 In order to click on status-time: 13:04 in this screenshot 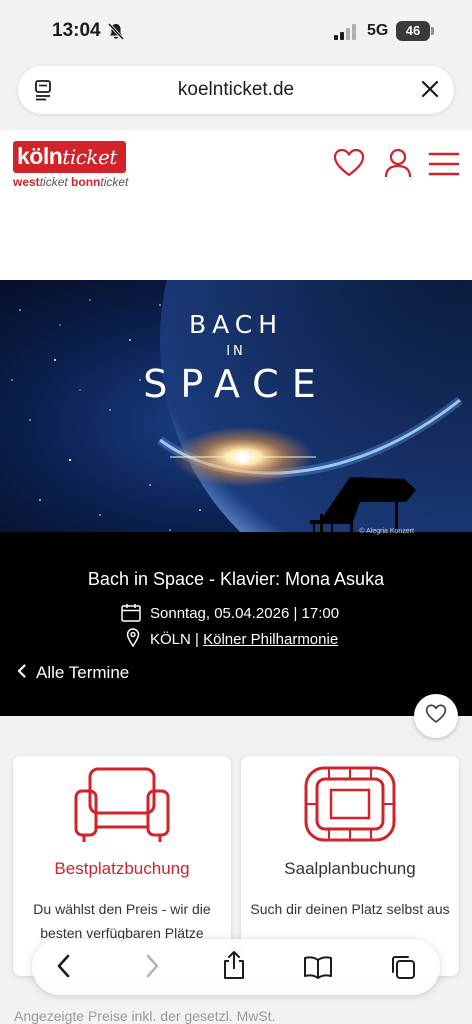, I will do `click(76, 30)`.